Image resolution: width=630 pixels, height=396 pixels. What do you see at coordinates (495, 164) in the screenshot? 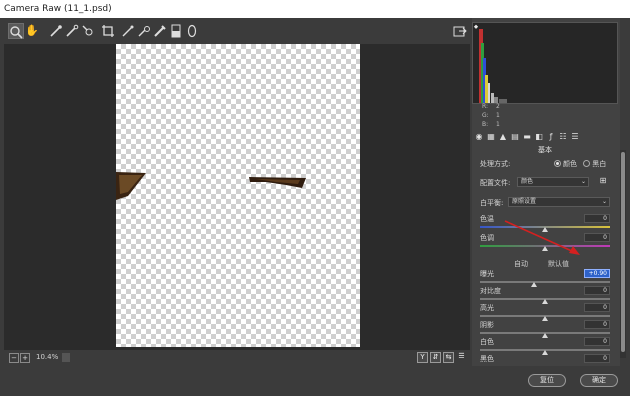
I see `treatment-label: 处理方式:` at bounding box center [495, 164].